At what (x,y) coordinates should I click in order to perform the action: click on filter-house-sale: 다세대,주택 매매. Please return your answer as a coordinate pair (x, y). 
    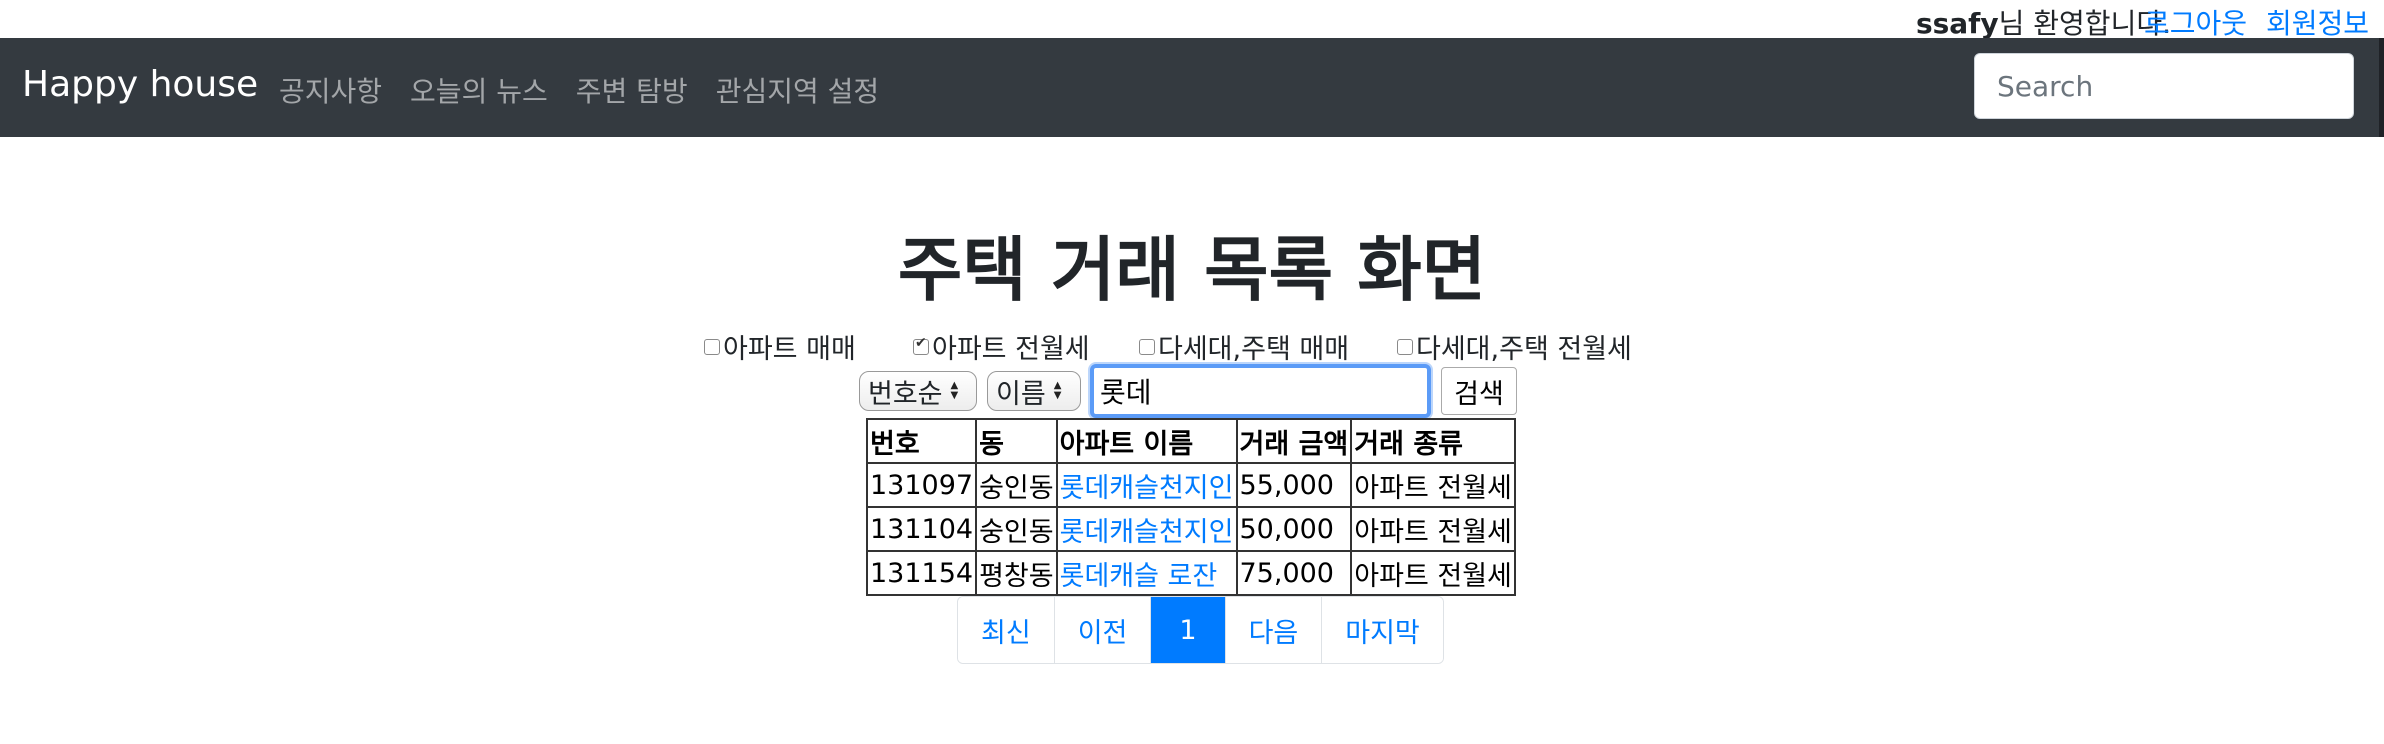
    Looking at the image, I should click on (1244, 346).